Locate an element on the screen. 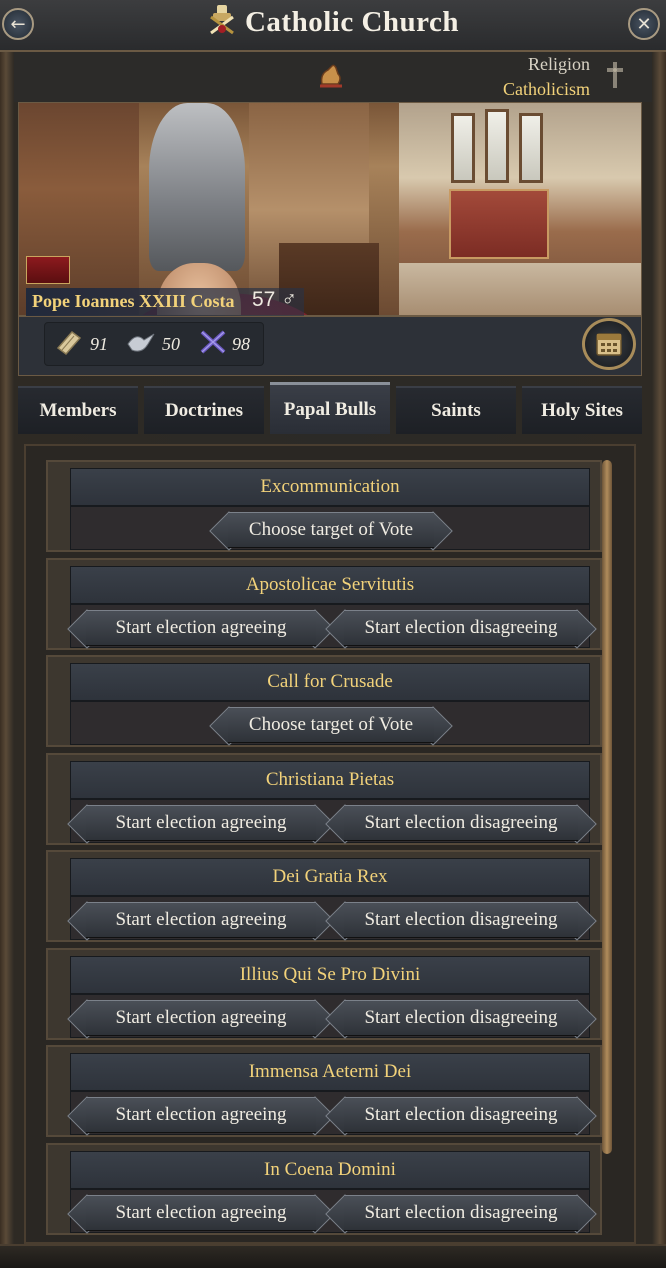 The image size is (666, 1268). character-age: 57 ♂ is located at coordinates (274, 300).